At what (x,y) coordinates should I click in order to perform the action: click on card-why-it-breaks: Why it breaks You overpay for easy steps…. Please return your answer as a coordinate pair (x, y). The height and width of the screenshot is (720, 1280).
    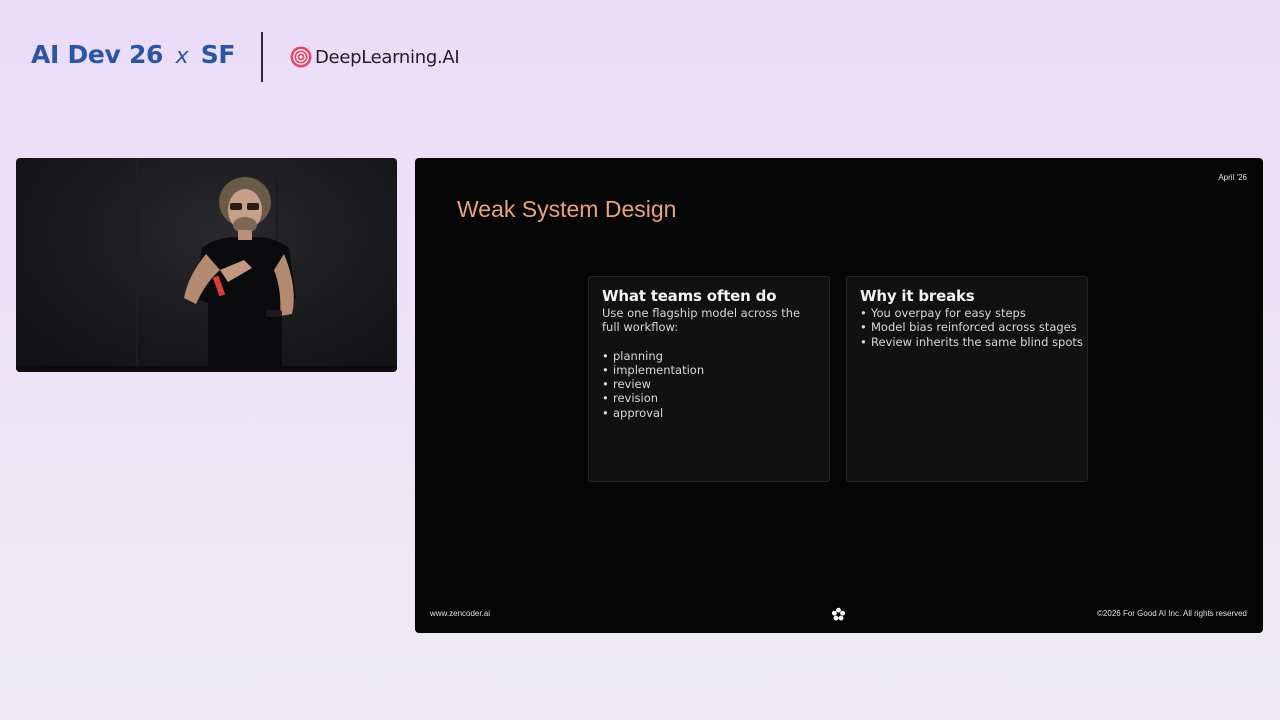
    Looking at the image, I should click on (967, 379).